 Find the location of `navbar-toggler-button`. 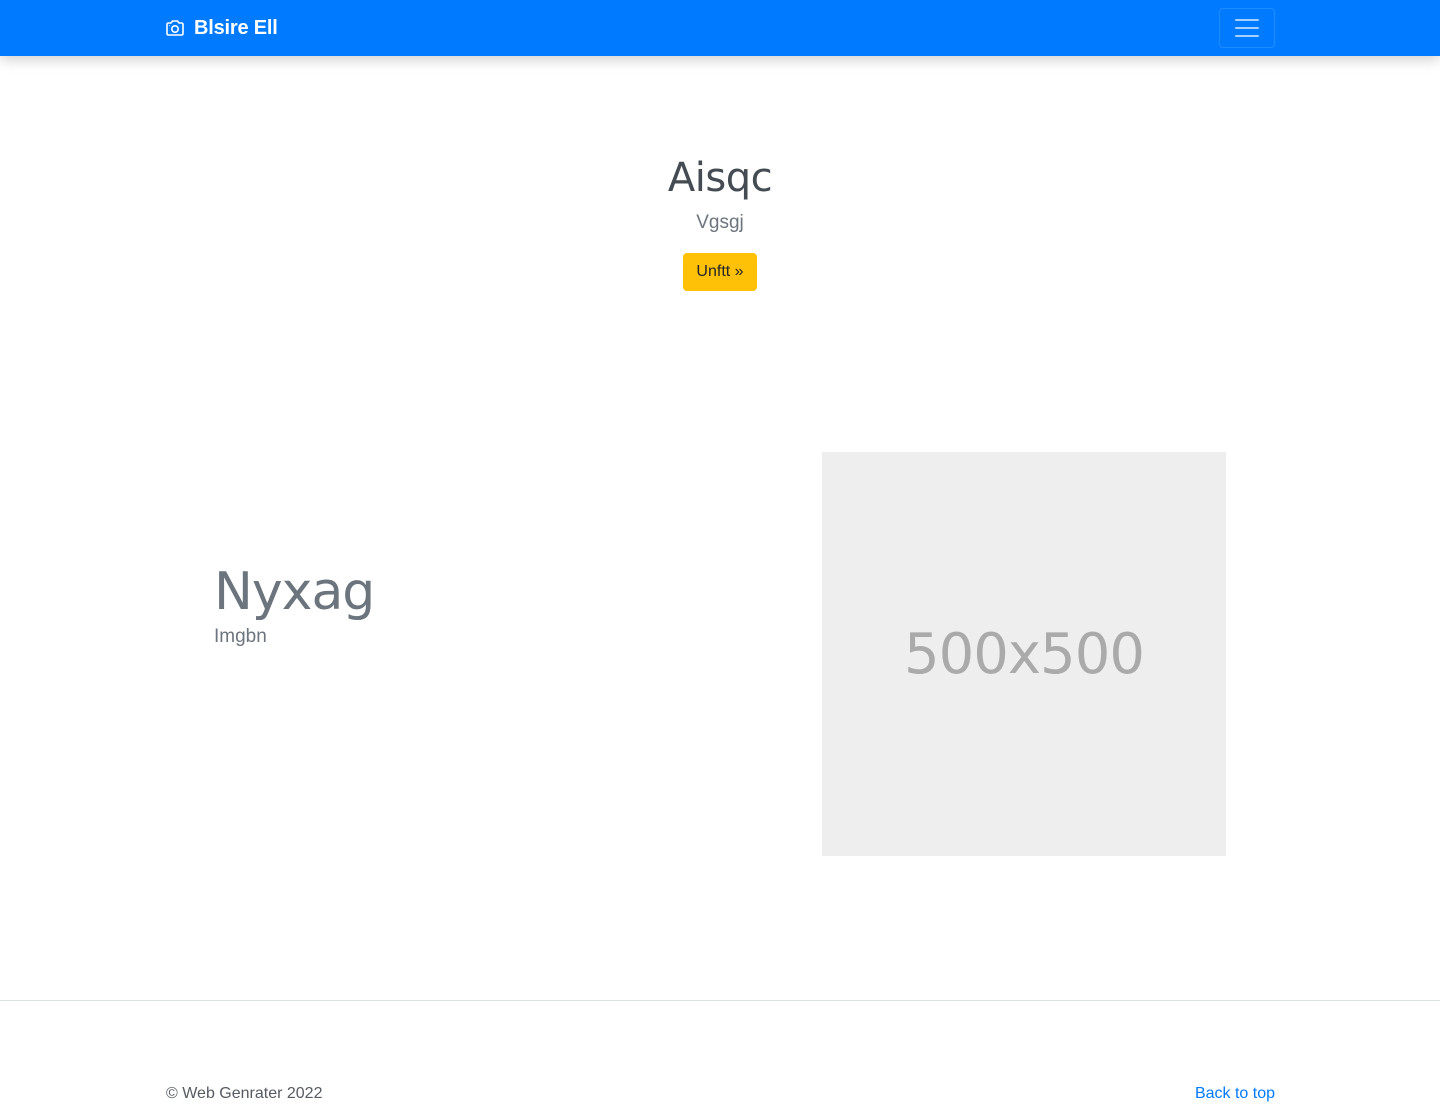

navbar-toggler-button is located at coordinates (1247, 28).